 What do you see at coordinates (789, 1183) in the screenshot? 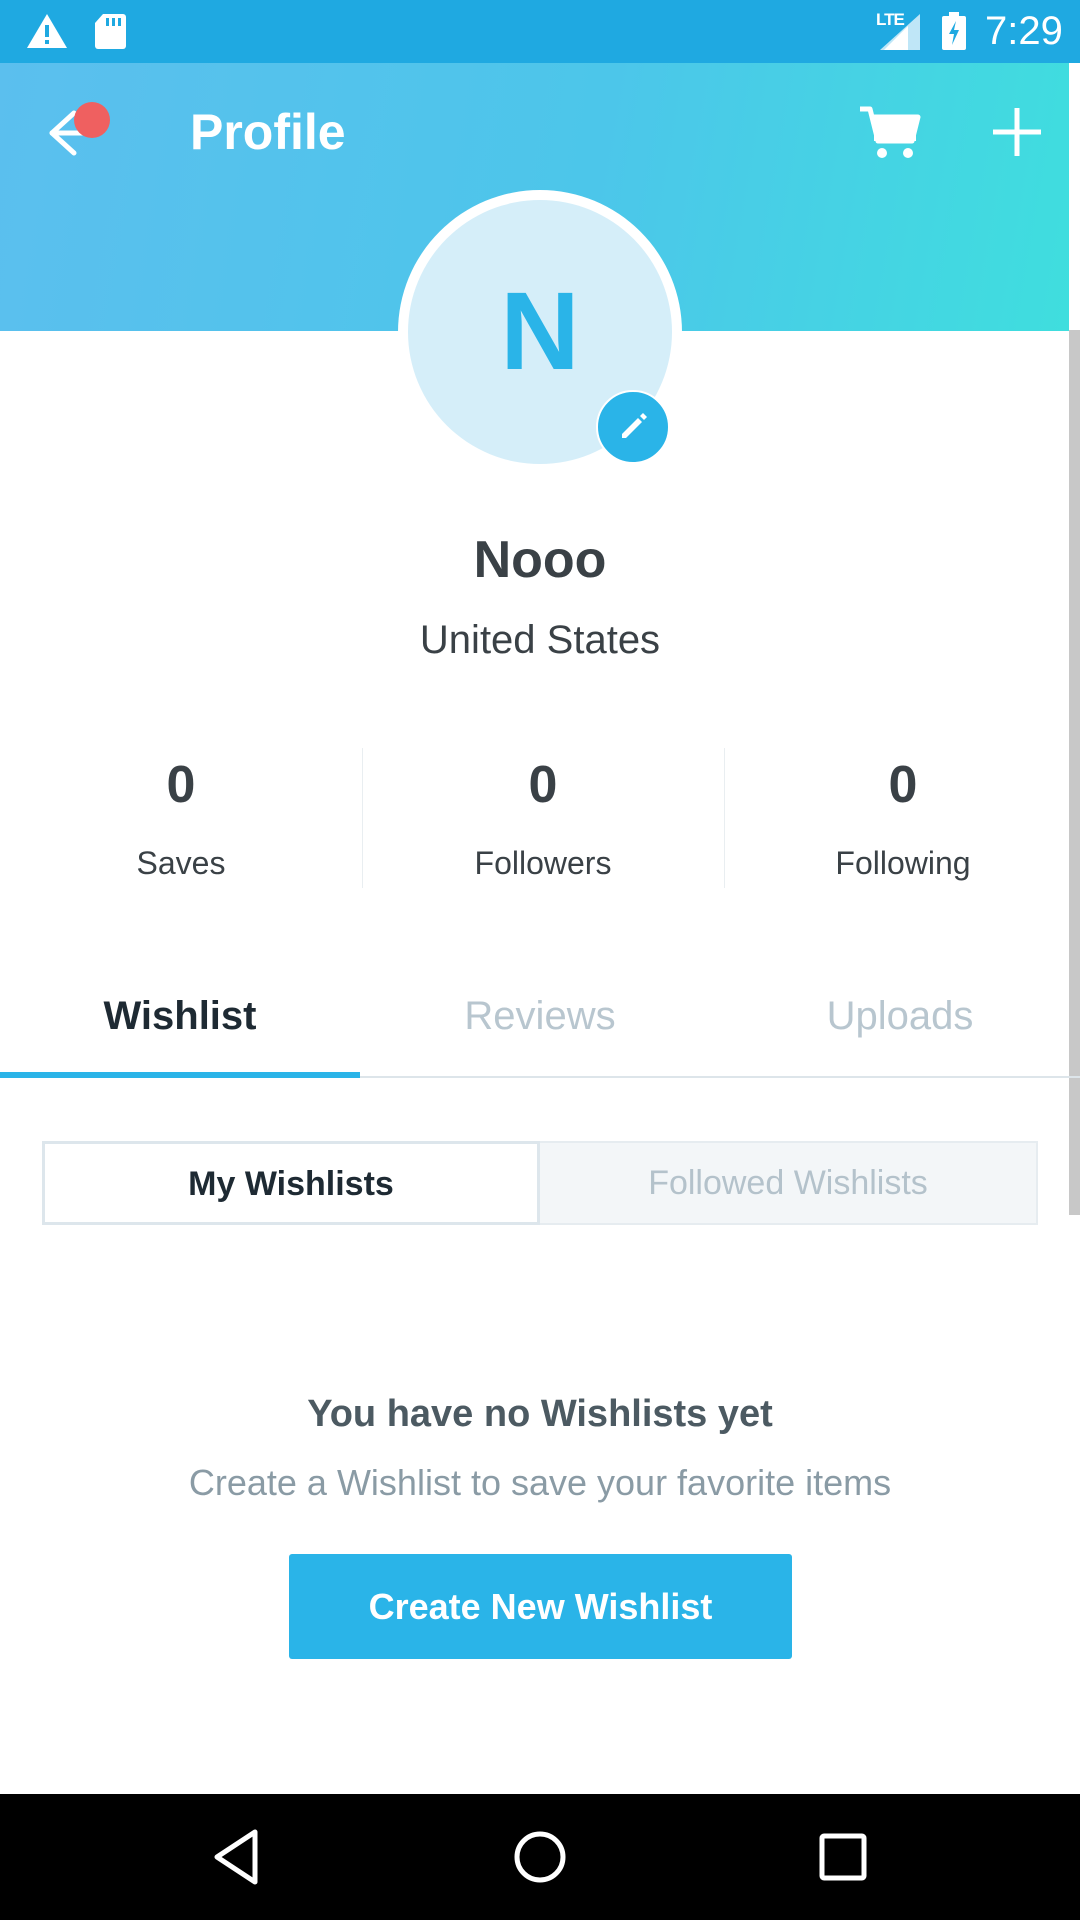
I see `segment-followed-wishlists: Followed Wishlists` at bounding box center [789, 1183].